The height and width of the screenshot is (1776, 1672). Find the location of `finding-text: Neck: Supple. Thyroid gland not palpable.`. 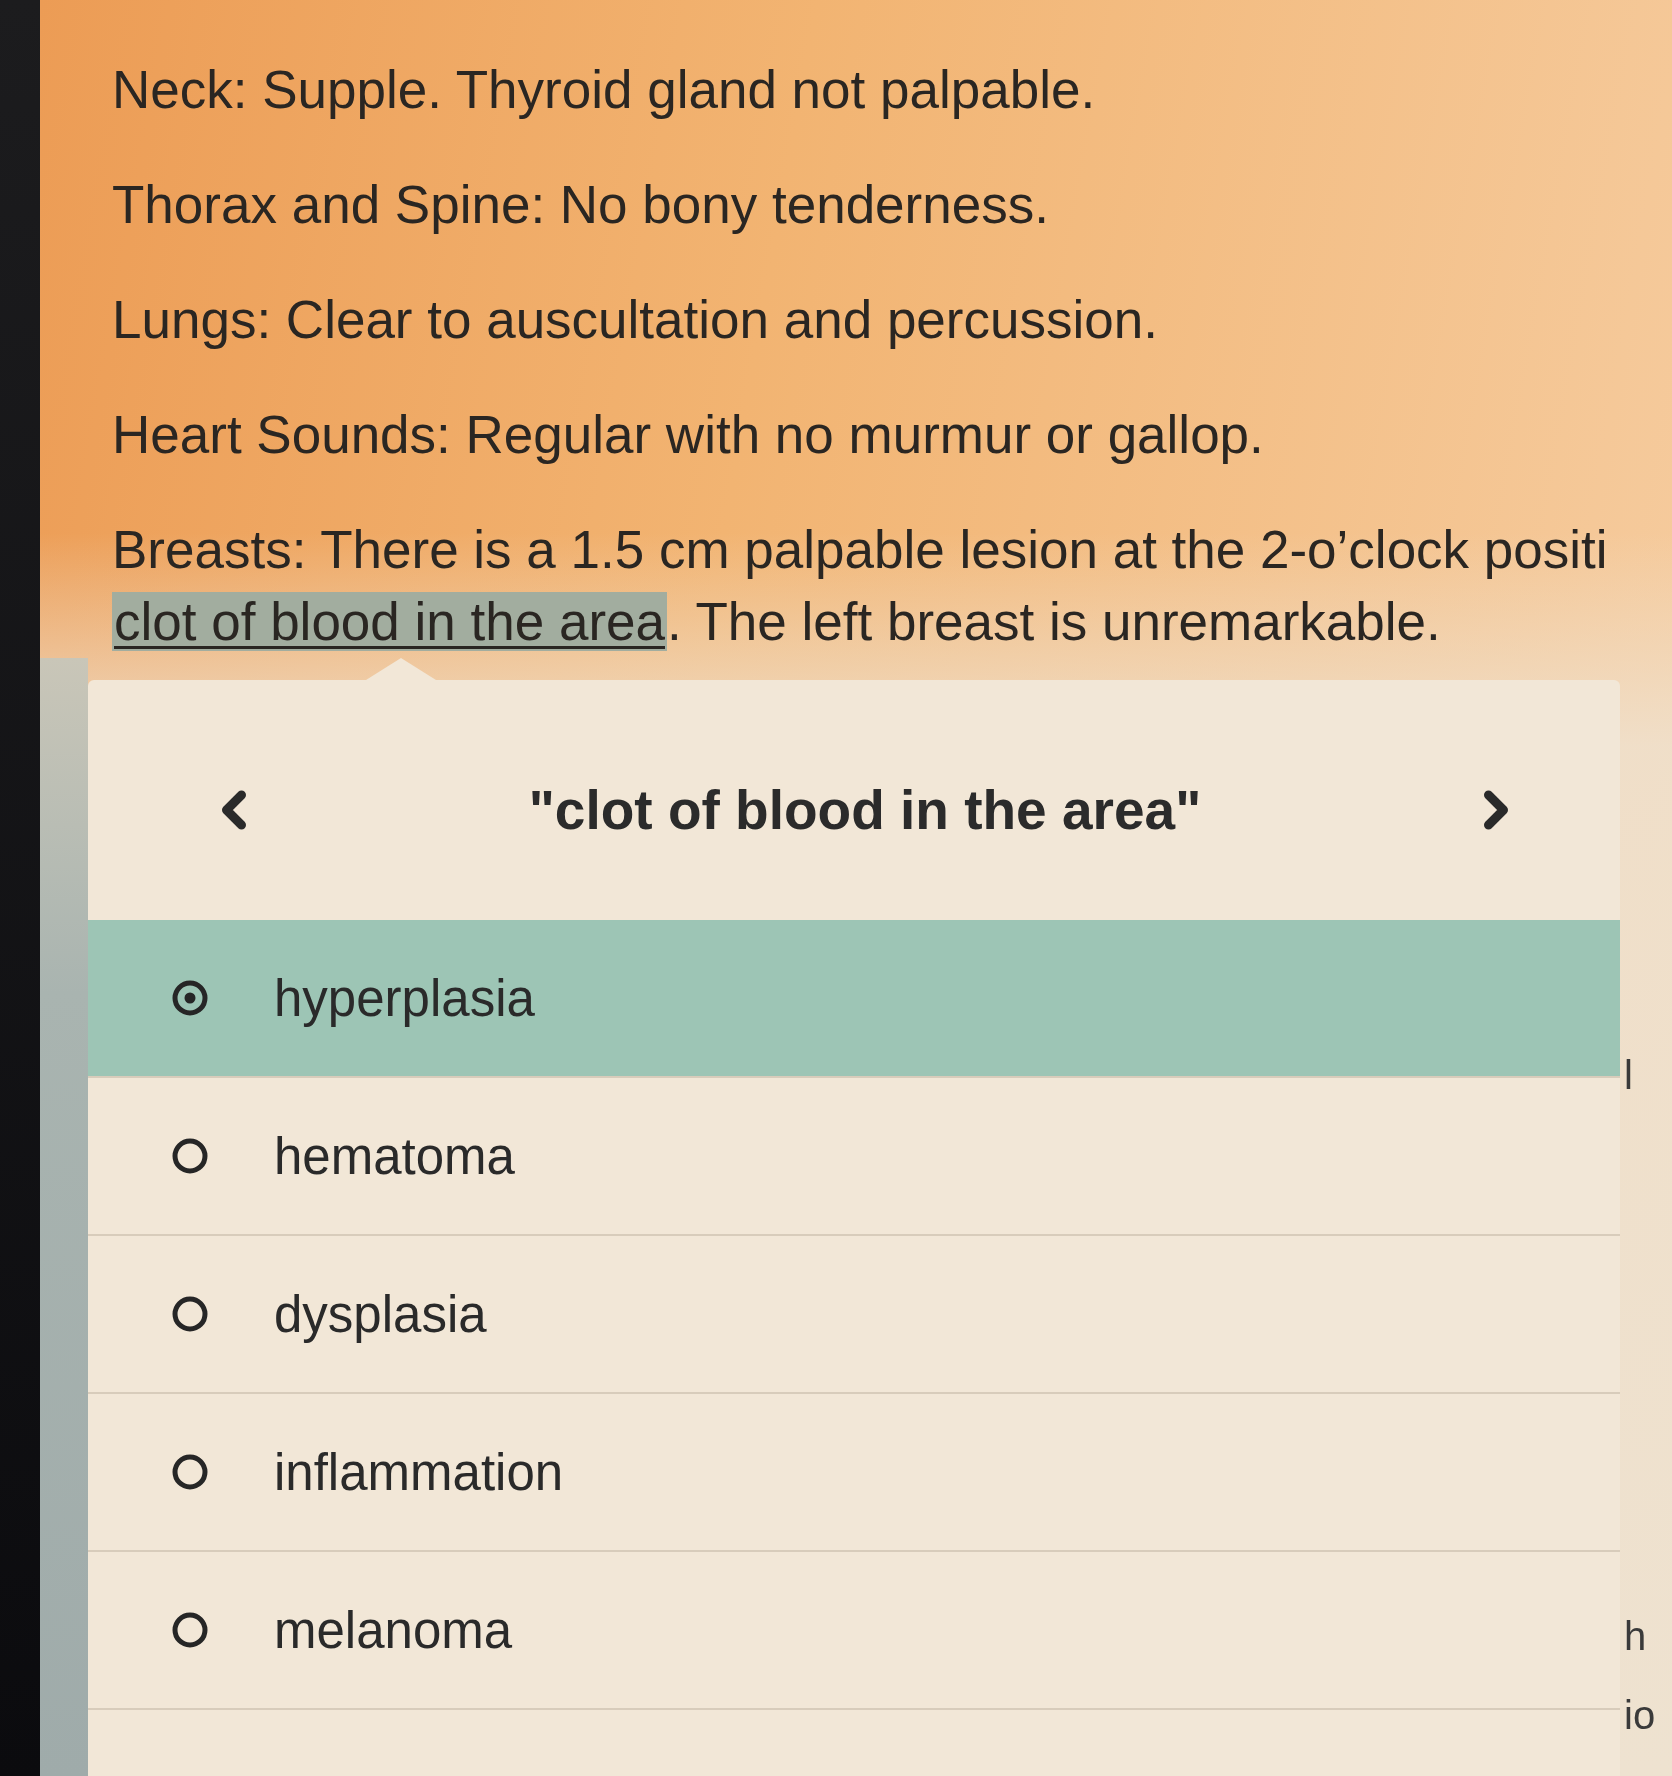

finding-text: Neck: Supple. Thyroid gland not palpable. is located at coordinates (604, 90).